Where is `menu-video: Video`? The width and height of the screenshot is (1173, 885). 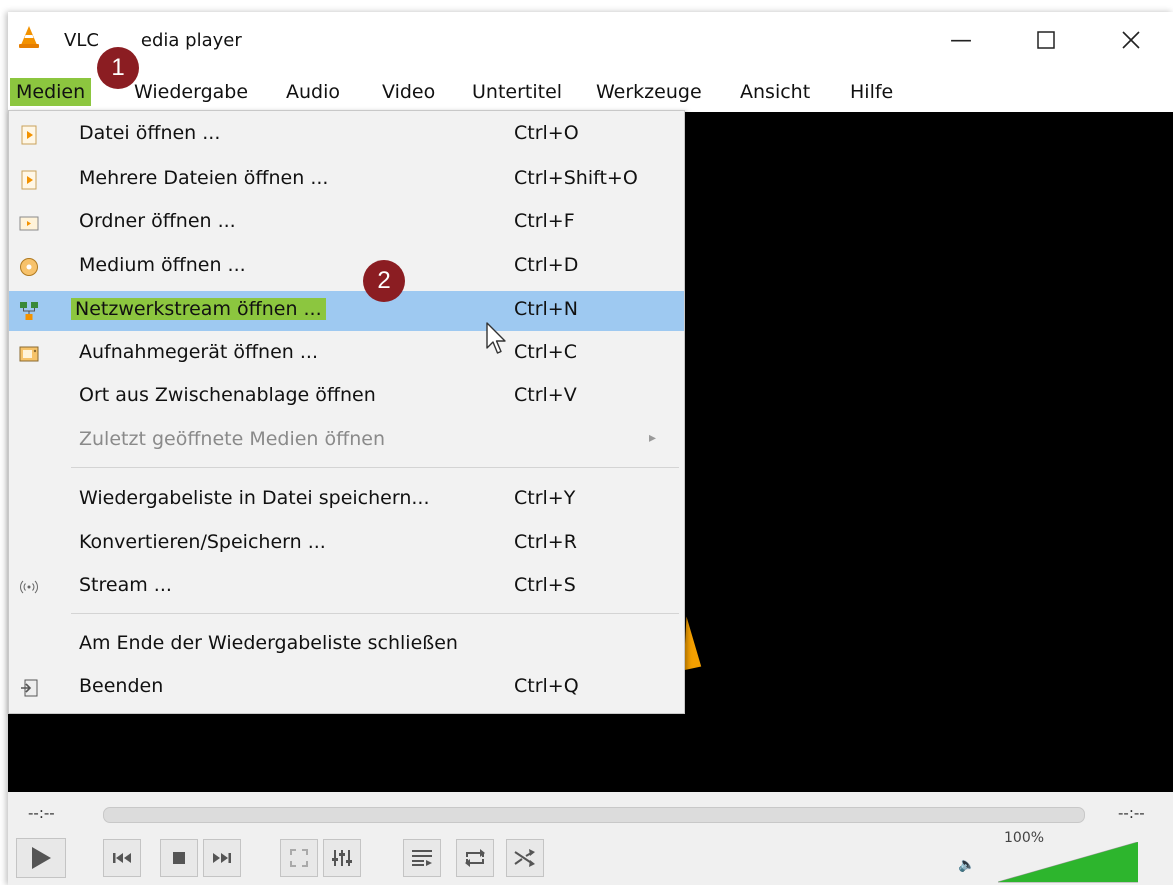
menu-video: Video is located at coordinates (408, 92).